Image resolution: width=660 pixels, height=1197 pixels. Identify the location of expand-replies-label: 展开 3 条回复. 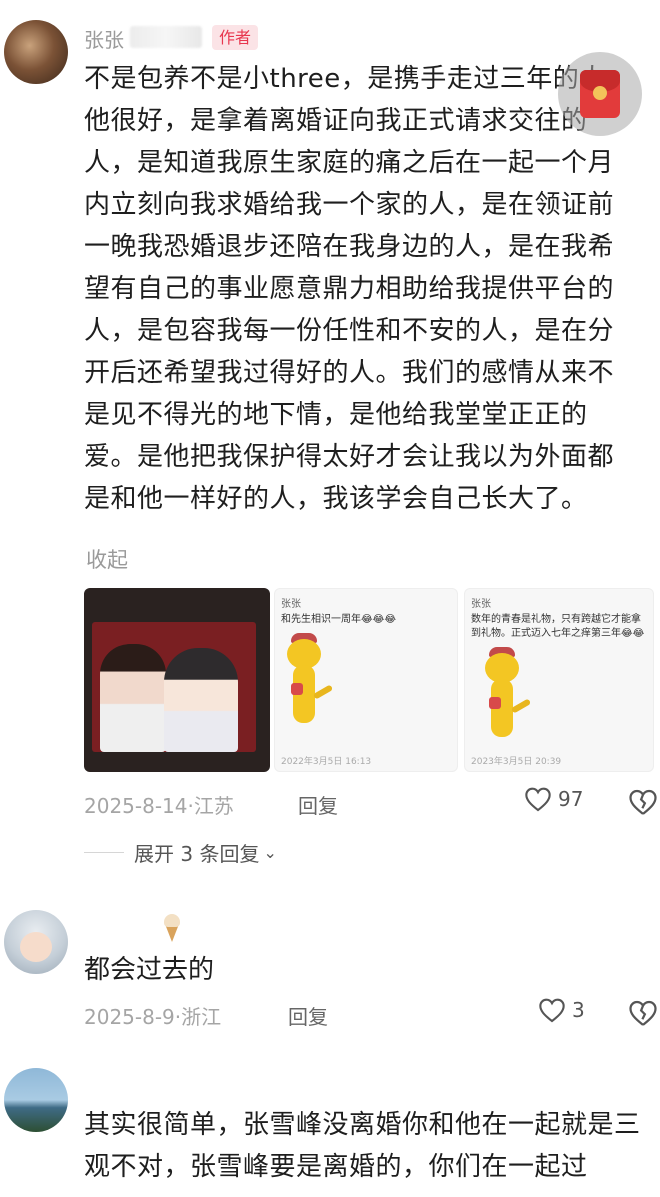
(197, 854).